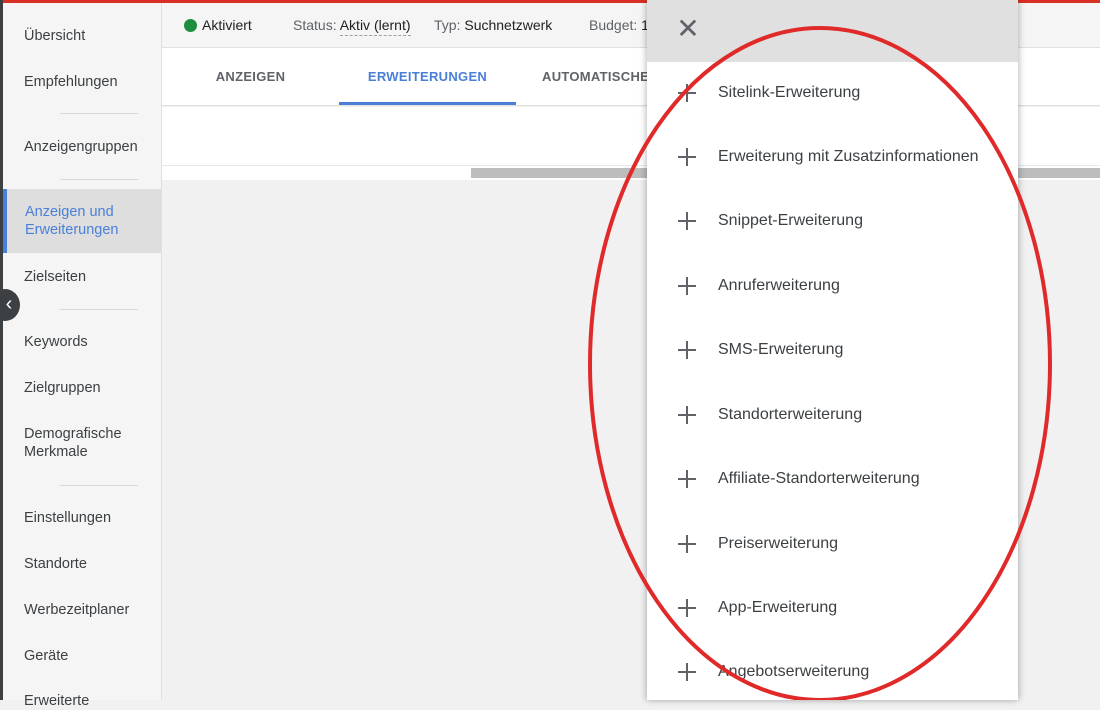  Describe the element at coordinates (250, 76) in the screenshot. I see `tab-anzeigen: ANZEIGEN` at that location.